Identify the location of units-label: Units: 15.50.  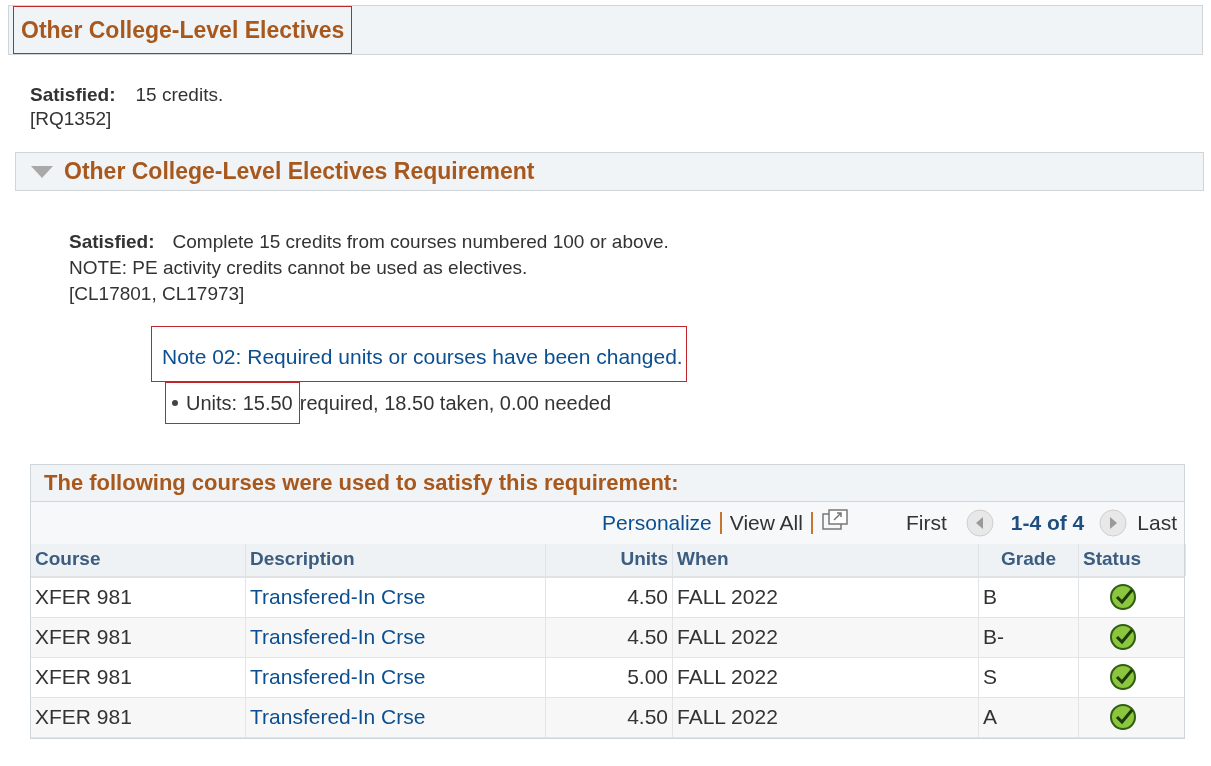
(239, 403).